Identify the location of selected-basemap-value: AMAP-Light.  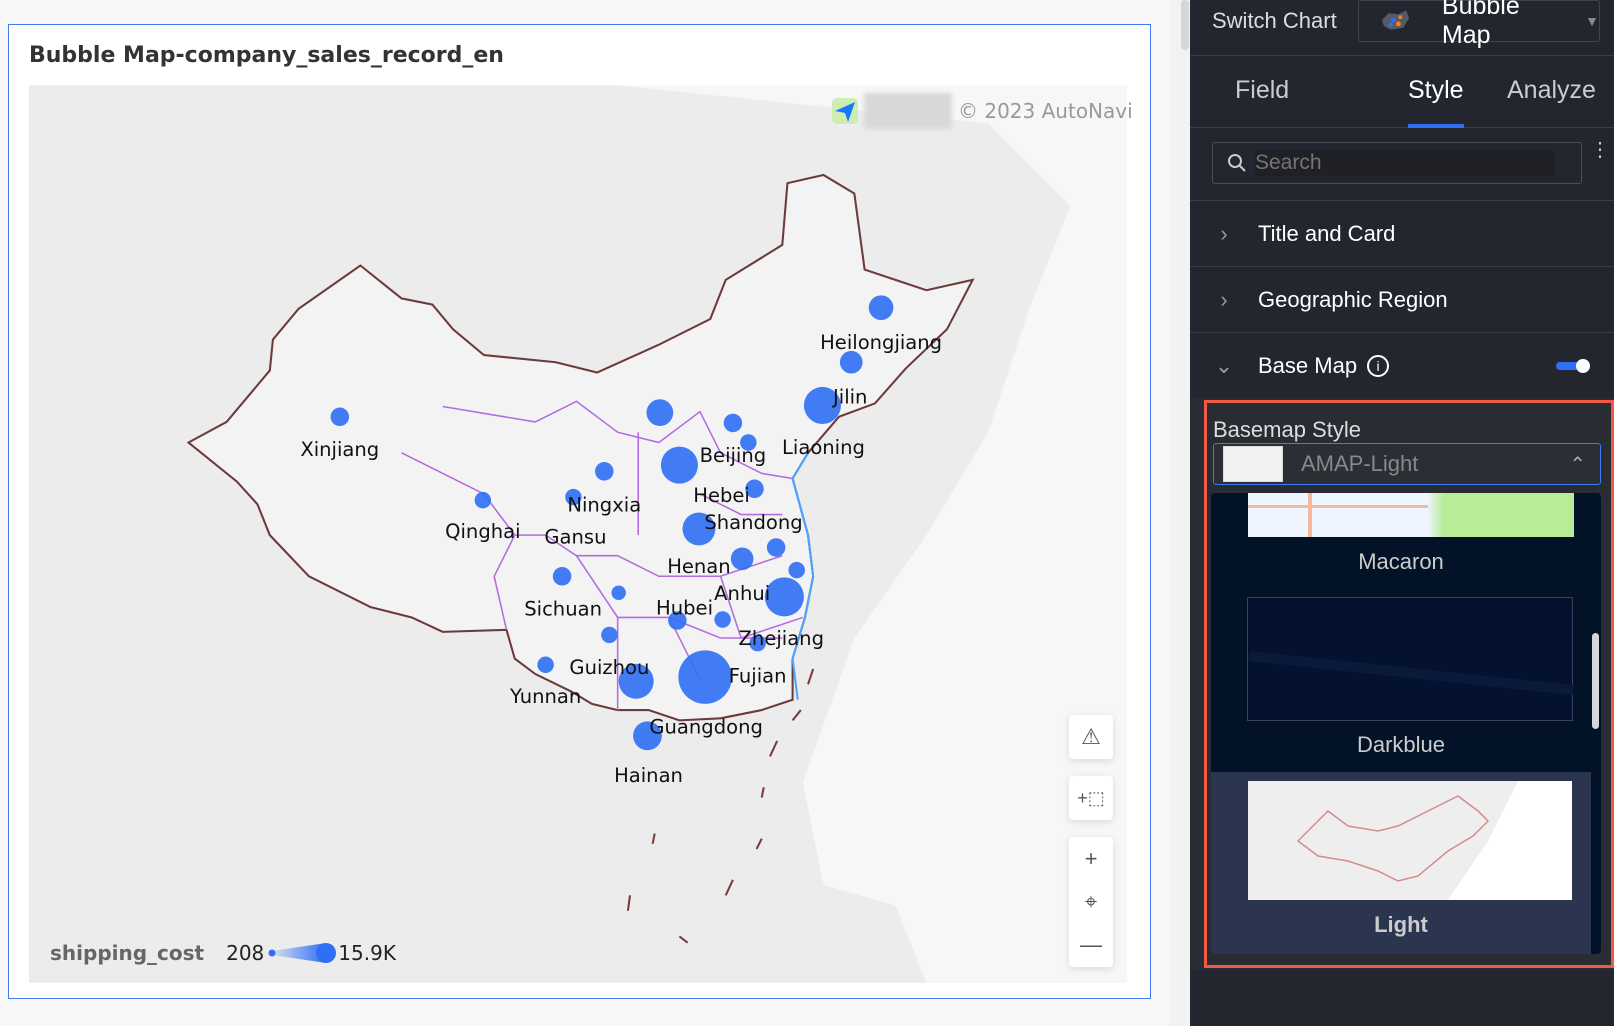
(1360, 463).